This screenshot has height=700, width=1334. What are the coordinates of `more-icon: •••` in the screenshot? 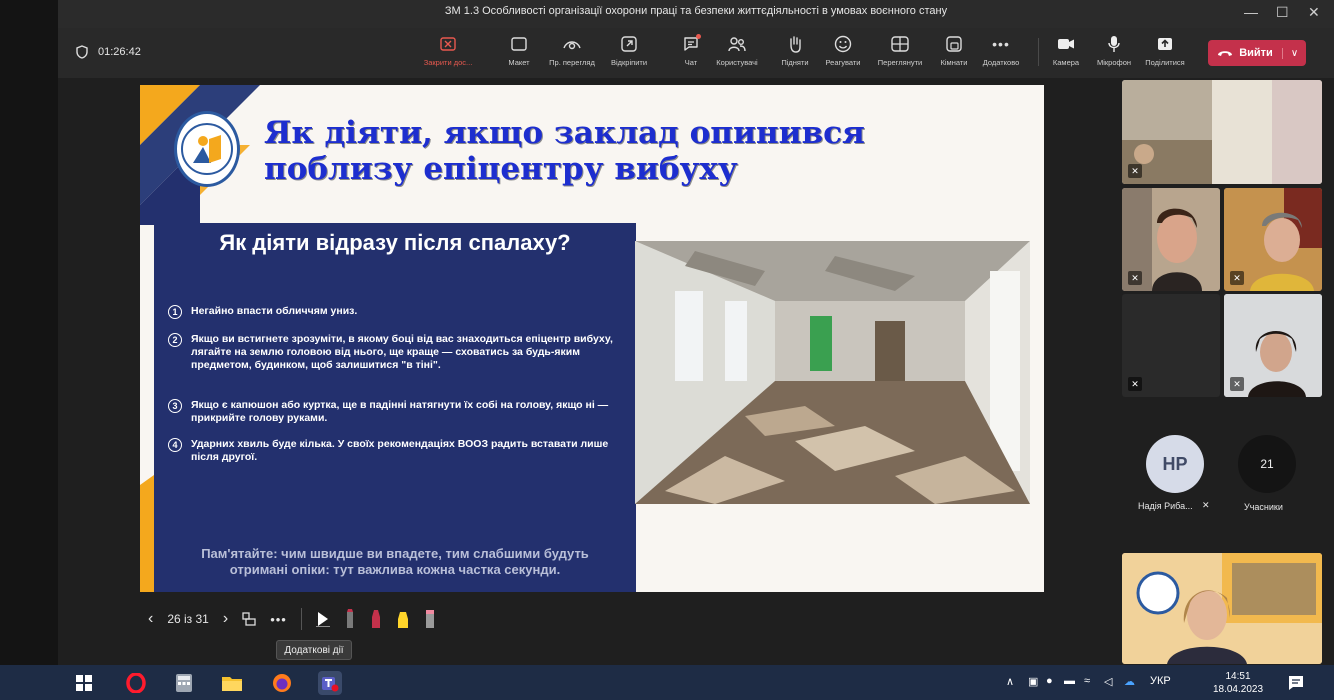 It's located at (1001, 44).